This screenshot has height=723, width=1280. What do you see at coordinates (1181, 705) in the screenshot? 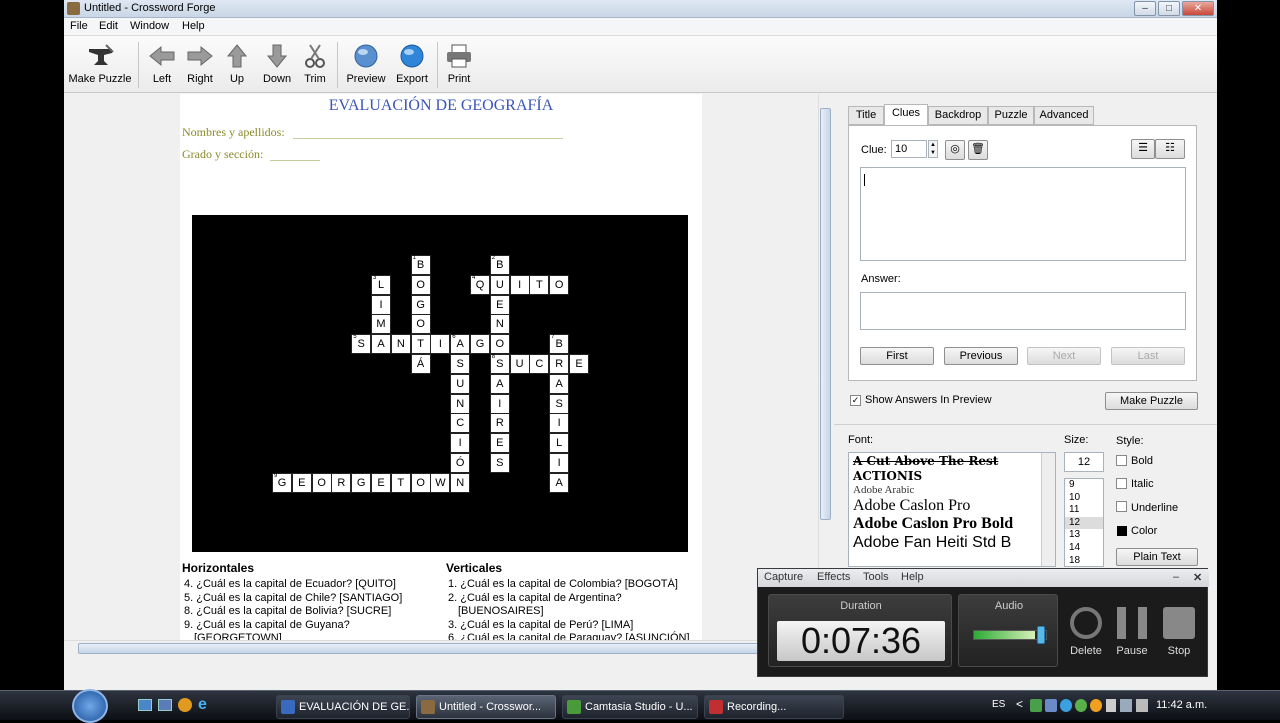
I see `clock: 11:42 a.m.` at bounding box center [1181, 705].